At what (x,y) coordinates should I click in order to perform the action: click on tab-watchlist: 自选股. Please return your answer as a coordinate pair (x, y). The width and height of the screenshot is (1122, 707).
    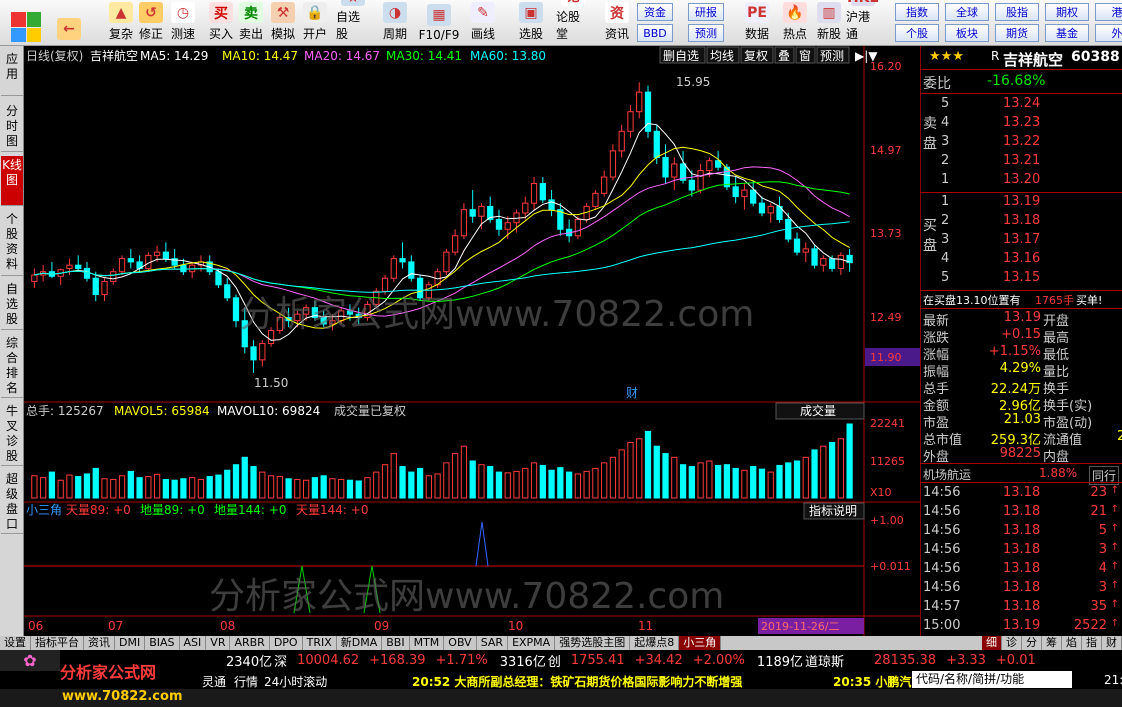
    Looking at the image, I should click on (12, 305).